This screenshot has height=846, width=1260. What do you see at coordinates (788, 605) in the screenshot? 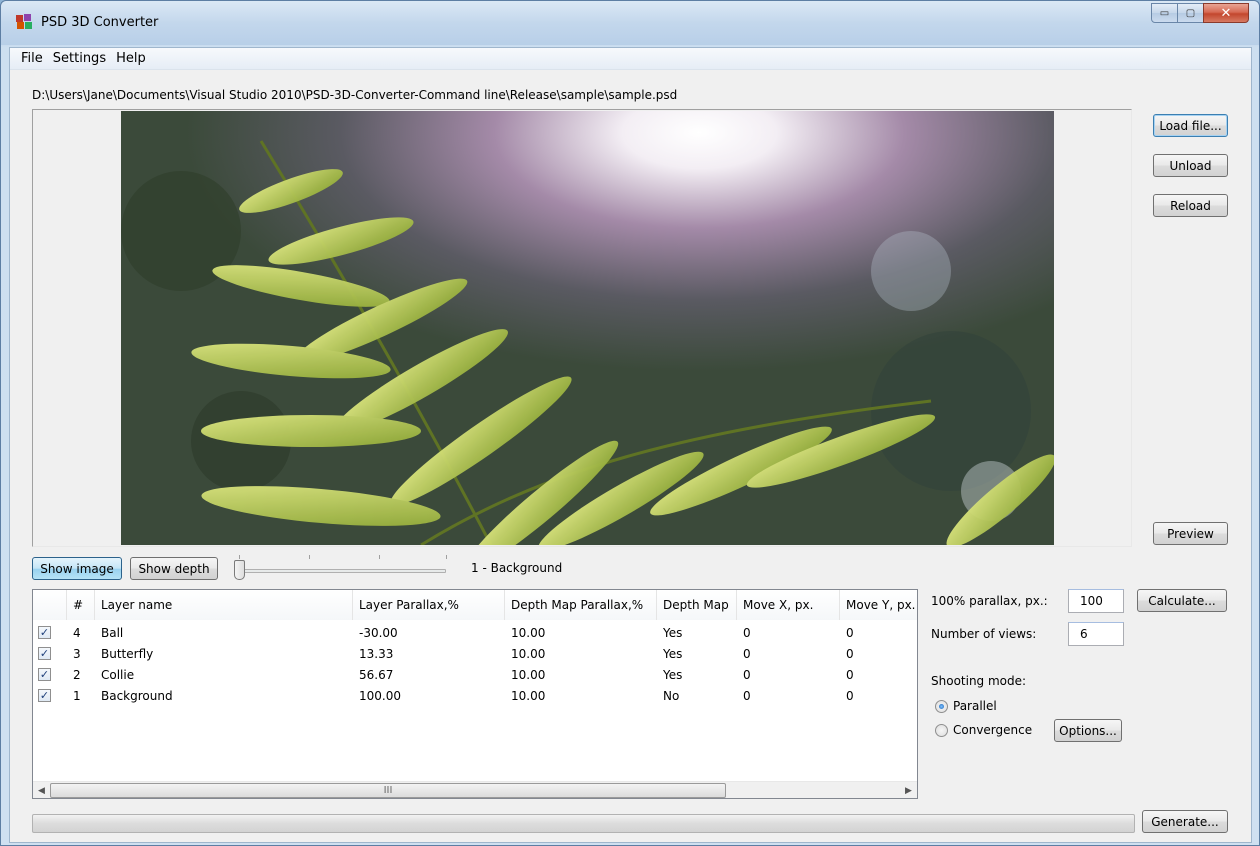
I see `column-header-move-x: Move X, px.` at bounding box center [788, 605].